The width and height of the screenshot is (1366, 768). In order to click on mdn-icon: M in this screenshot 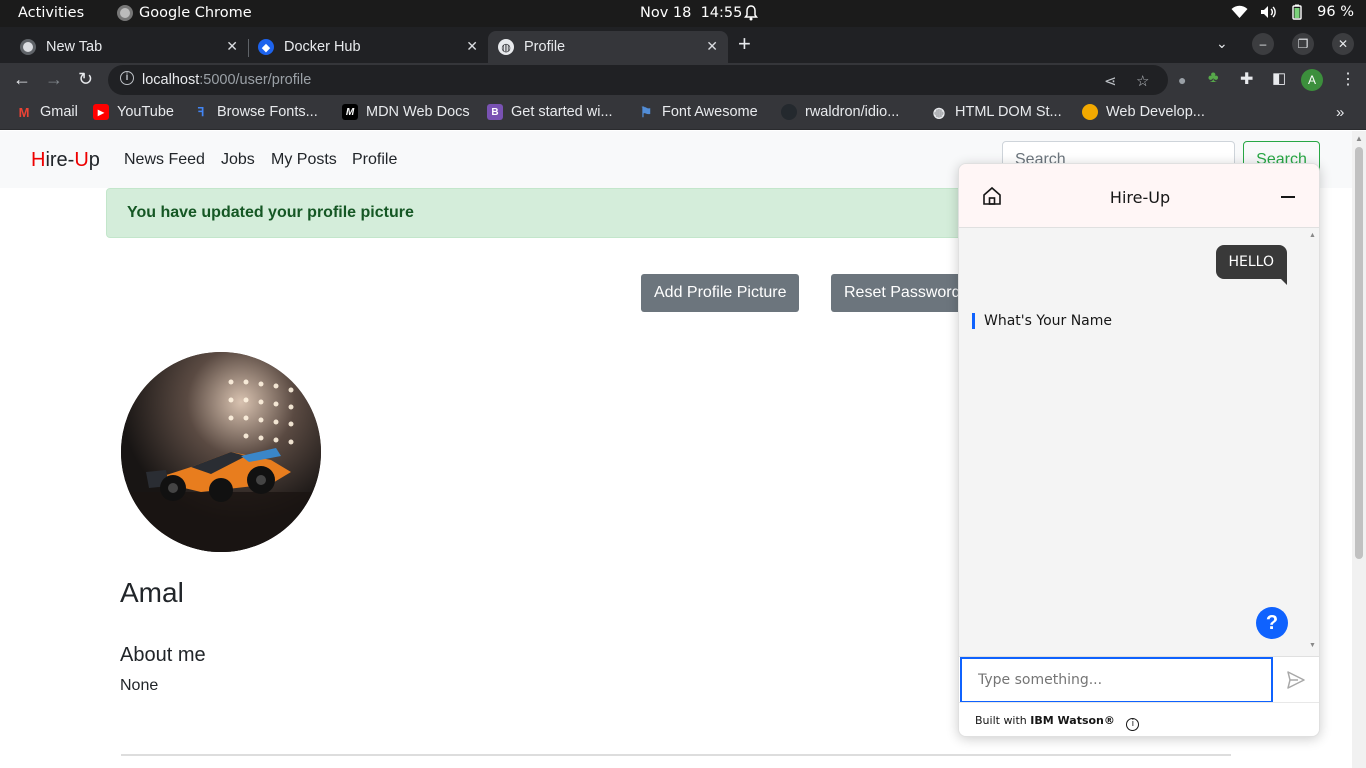, I will do `click(350, 112)`.